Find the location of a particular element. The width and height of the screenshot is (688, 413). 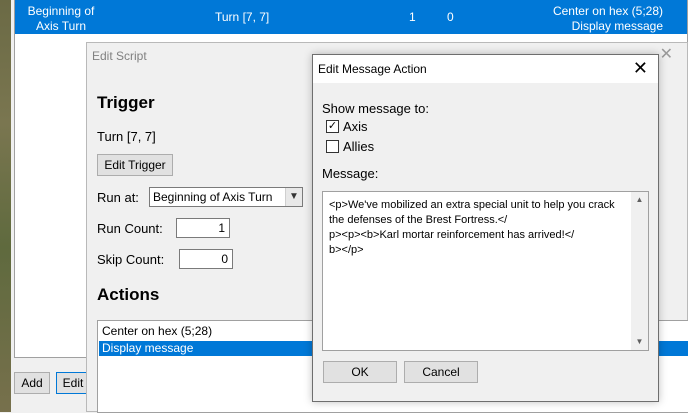

run-at-value: Beginning of Axis Turn is located at coordinates (213, 197).